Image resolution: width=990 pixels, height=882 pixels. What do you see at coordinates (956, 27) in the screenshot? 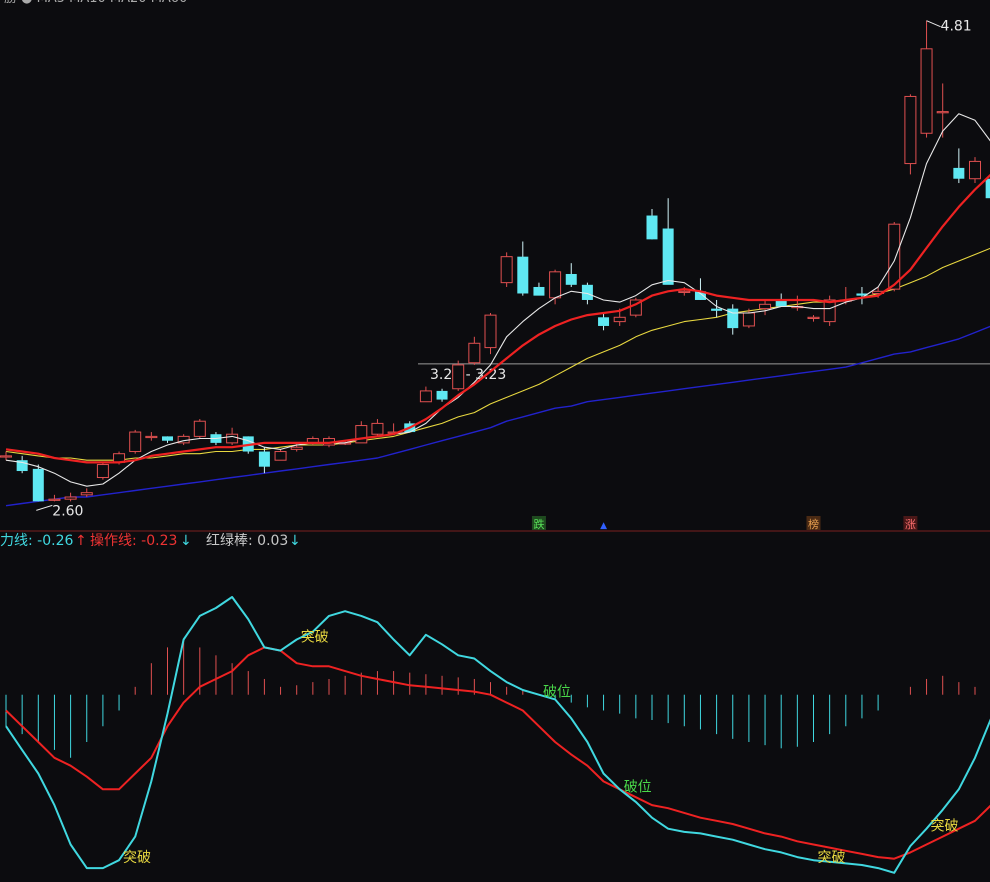
I see `max-price-label: 4.81` at bounding box center [956, 27].